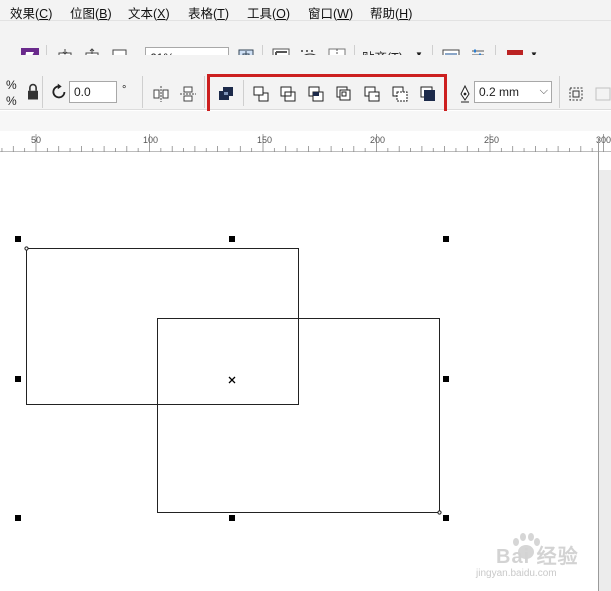 The height and width of the screenshot is (591, 611). Describe the element at coordinates (499, 92) in the screenshot. I see `outline-width-value: 0.2 mm` at that location.